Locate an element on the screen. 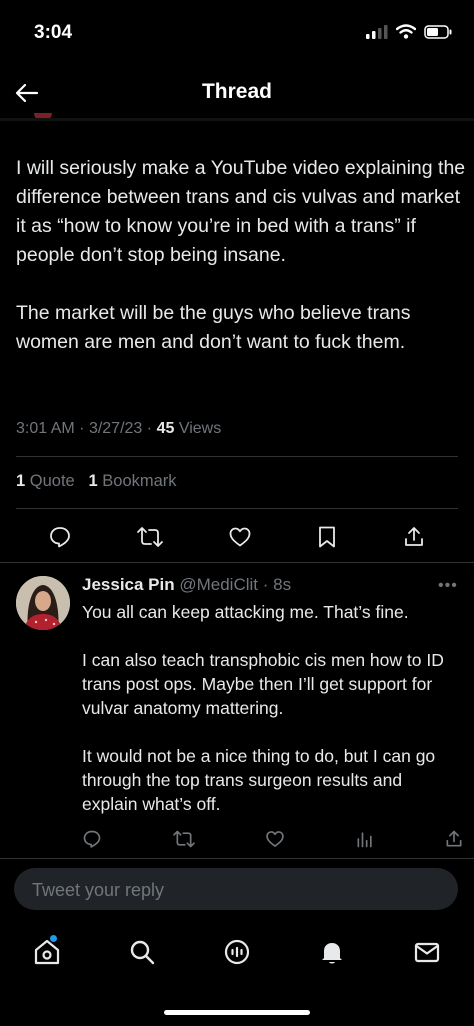 This screenshot has width=474, height=1026. reply-time: 8s is located at coordinates (282, 584).